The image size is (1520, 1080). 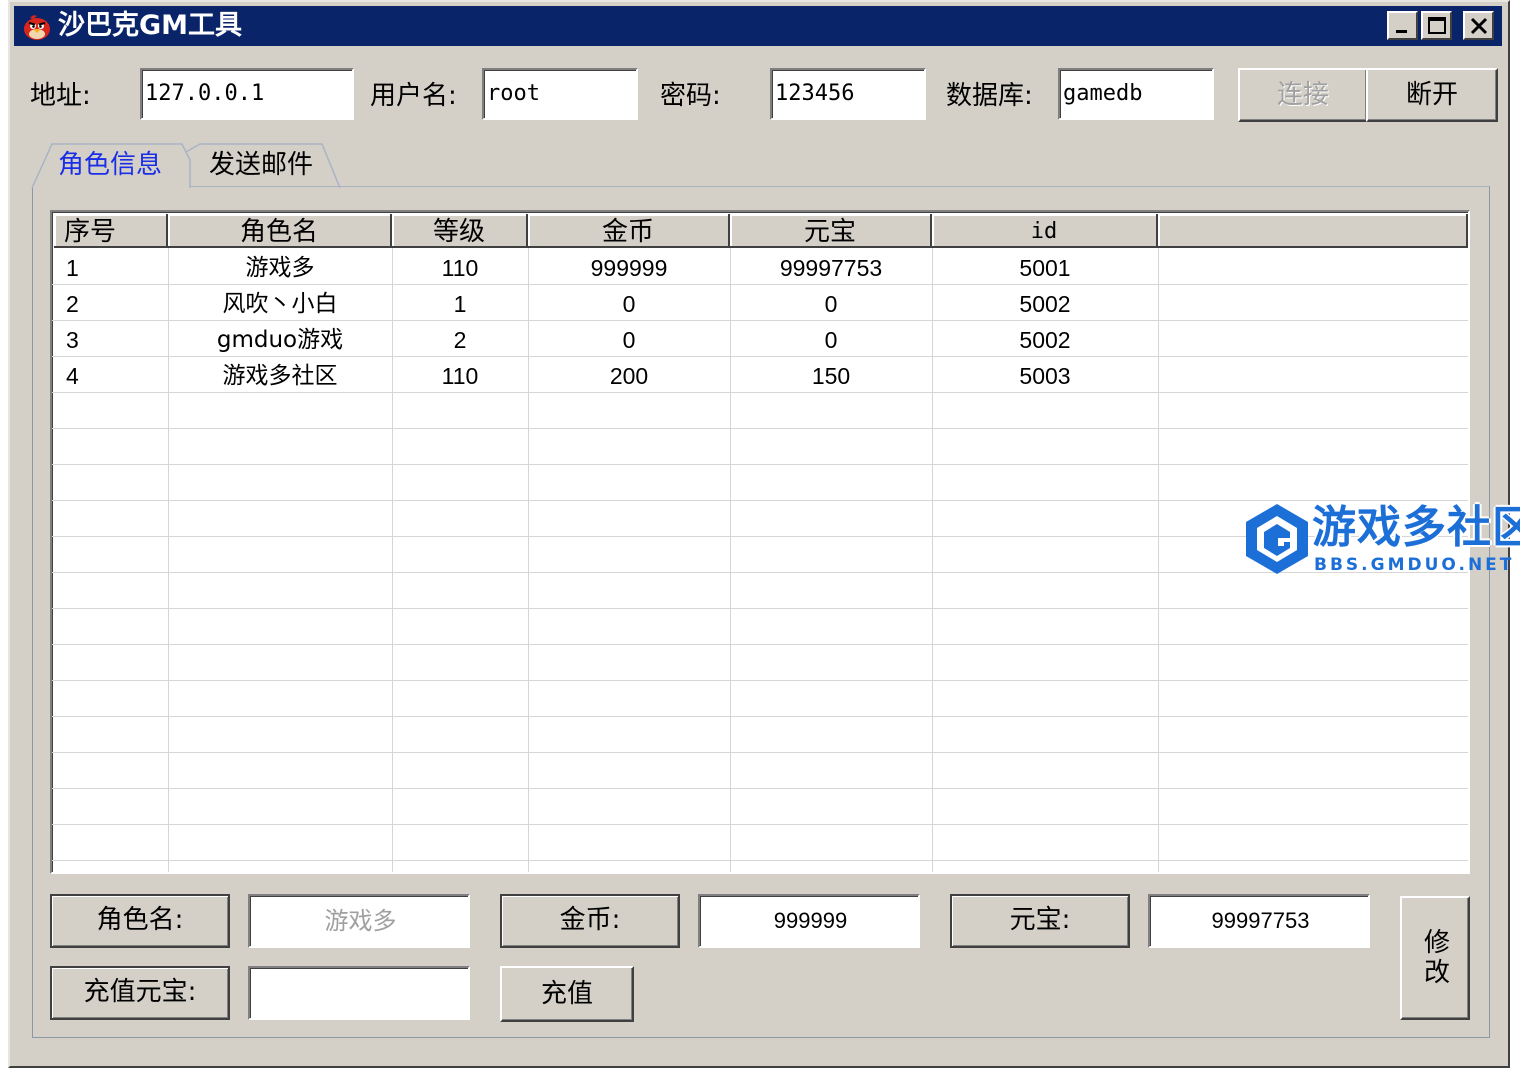 I want to click on table-cell-role-name: 游戏多社区, so click(x=280, y=376).